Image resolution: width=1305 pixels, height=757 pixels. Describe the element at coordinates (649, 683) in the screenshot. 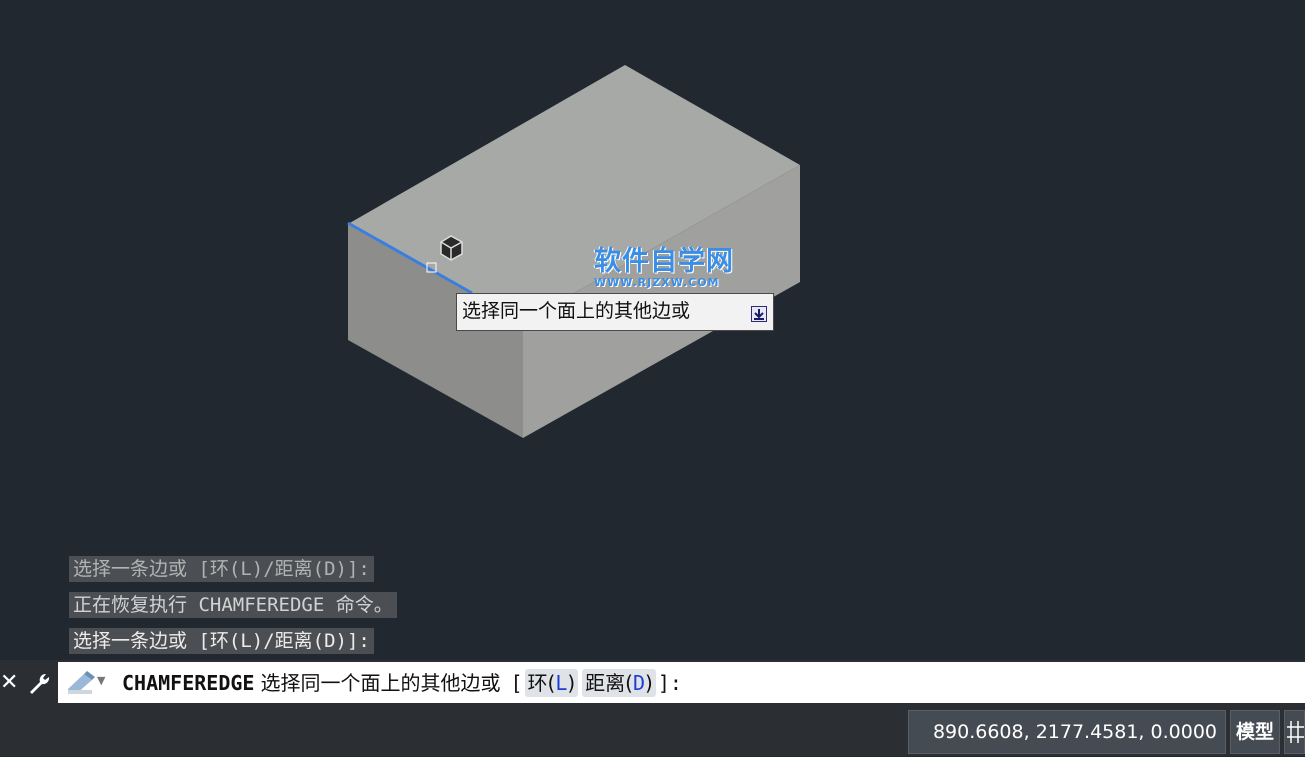

I see `option-distance-close: )` at that location.